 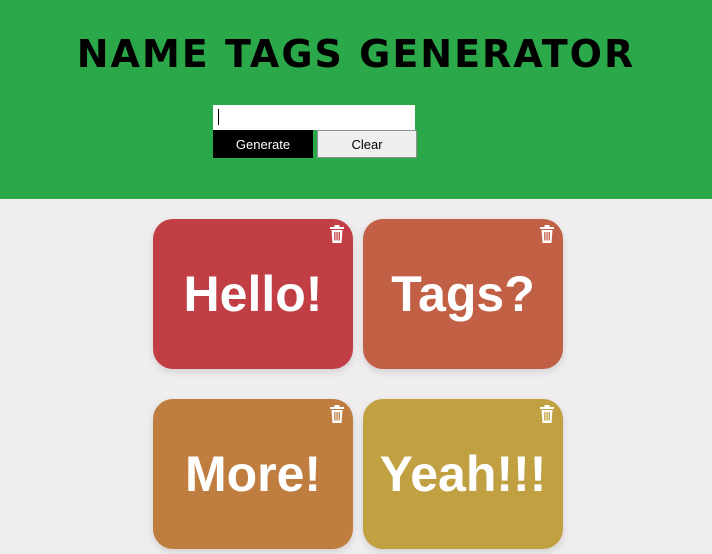 I want to click on name-tag: Tags?, so click(x=463, y=294).